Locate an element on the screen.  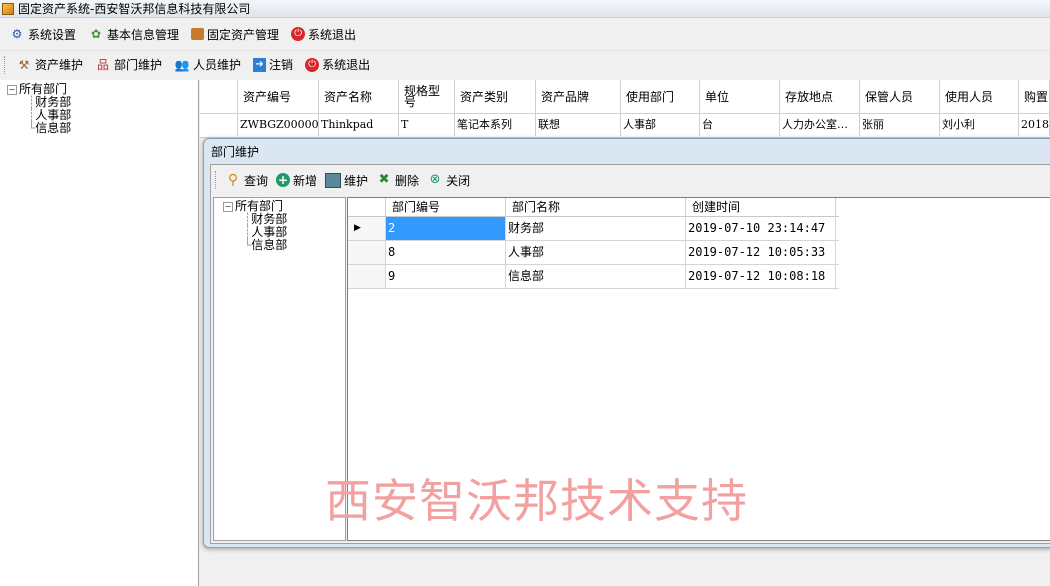
main-toolbar: ⚒ 资产维护 品 部门维护 👥 人员维护 ➜ 注销 ⏻ 系统退出 is located at coordinates (525, 64).